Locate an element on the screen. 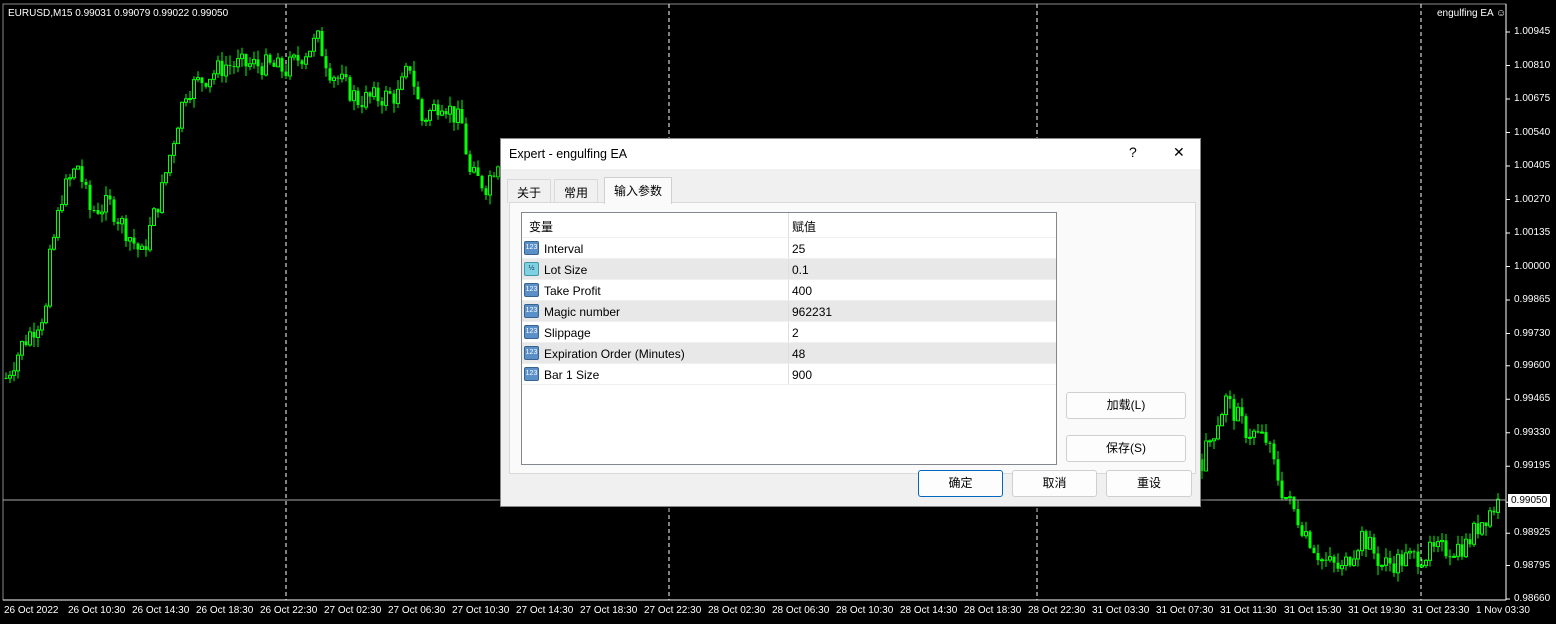  price-tick: 0.99465 is located at coordinates (1532, 399).